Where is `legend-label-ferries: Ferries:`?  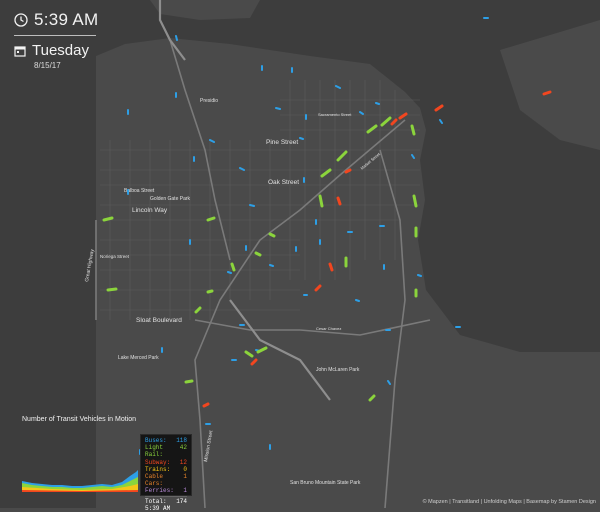 legend-label-ferries: Ferries: is located at coordinates (159, 491).